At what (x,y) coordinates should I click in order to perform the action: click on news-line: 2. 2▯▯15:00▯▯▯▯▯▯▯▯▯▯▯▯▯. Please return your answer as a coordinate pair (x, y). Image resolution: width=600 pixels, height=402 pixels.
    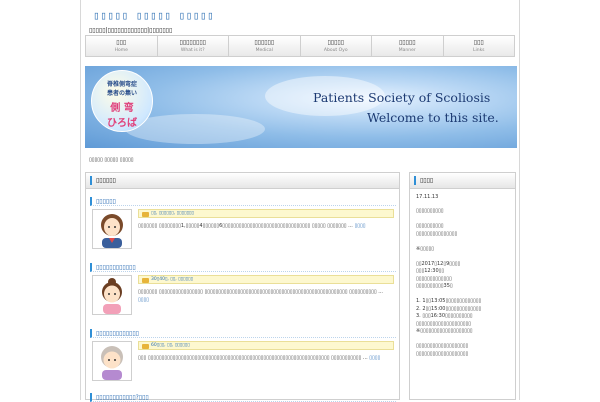
    Looking at the image, I should click on (449, 308).